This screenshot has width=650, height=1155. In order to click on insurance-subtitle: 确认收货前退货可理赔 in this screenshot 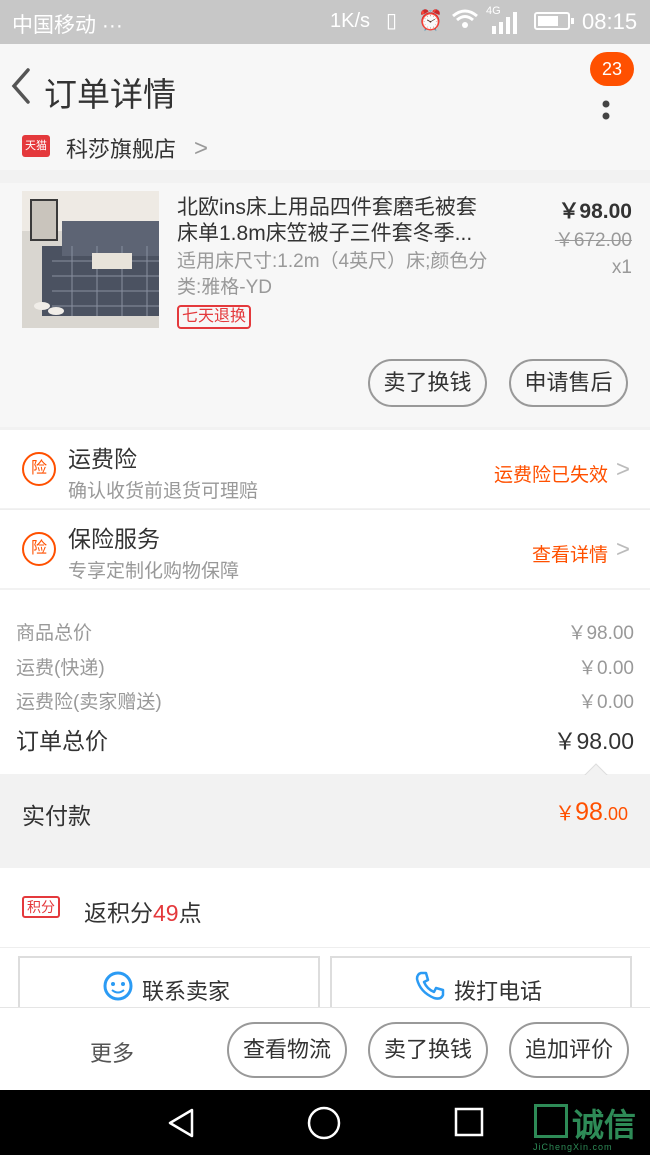, I will do `click(163, 491)`.